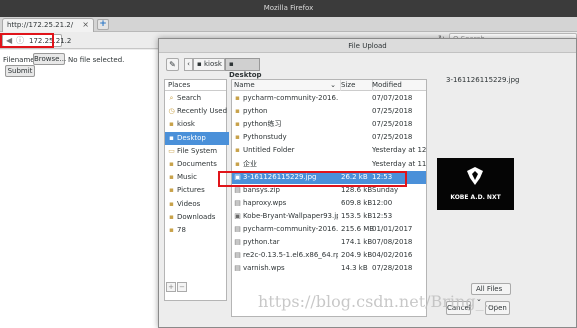  I want to click on file-row: ▪ python 07/25/2018, so click(329, 111).